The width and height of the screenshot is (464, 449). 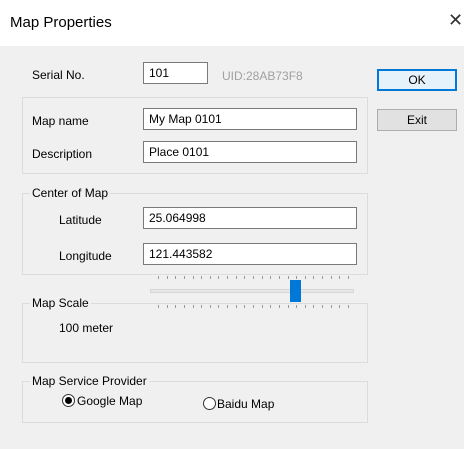 What do you see at coordinates (209, 403) in the screenshot?
I see `baidu-map-radio-icon` at bounding box center [209, 403].